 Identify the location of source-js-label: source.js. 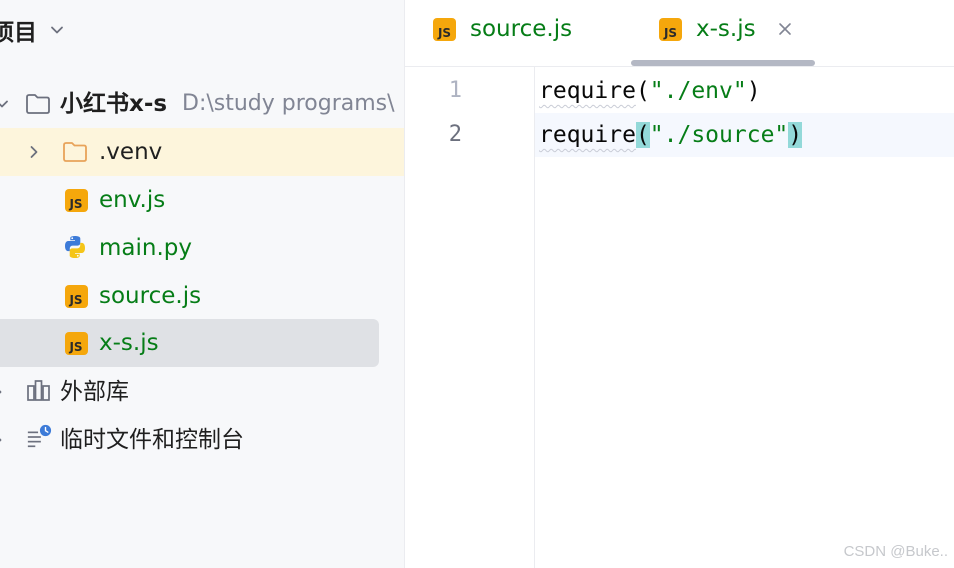
(150, 296).